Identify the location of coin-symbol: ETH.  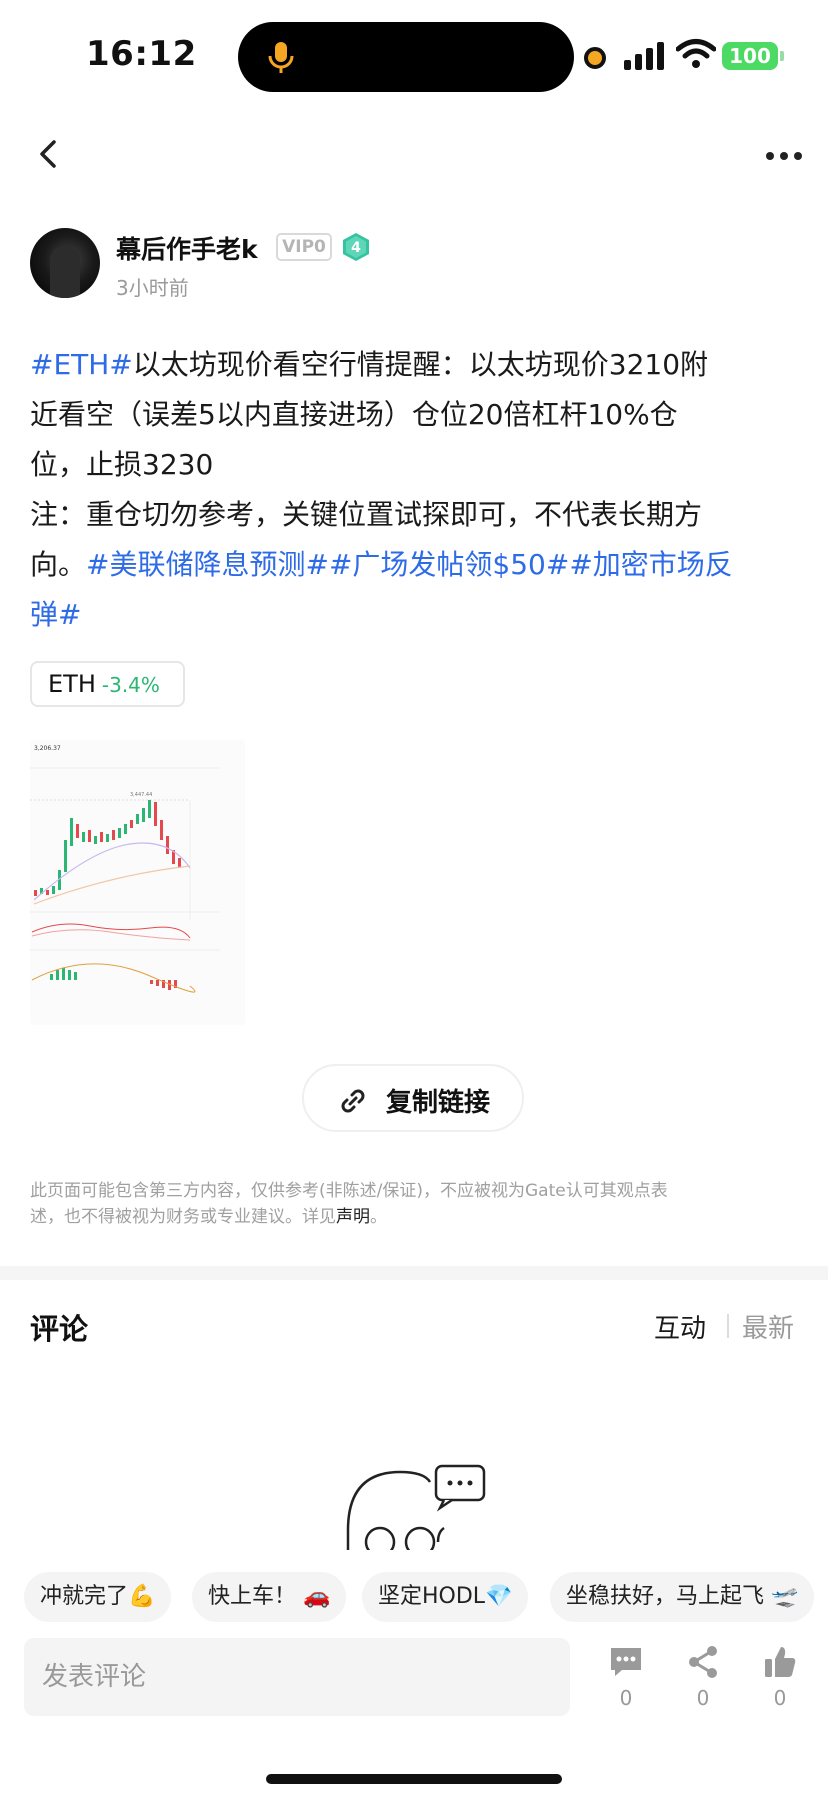
(72, 684).